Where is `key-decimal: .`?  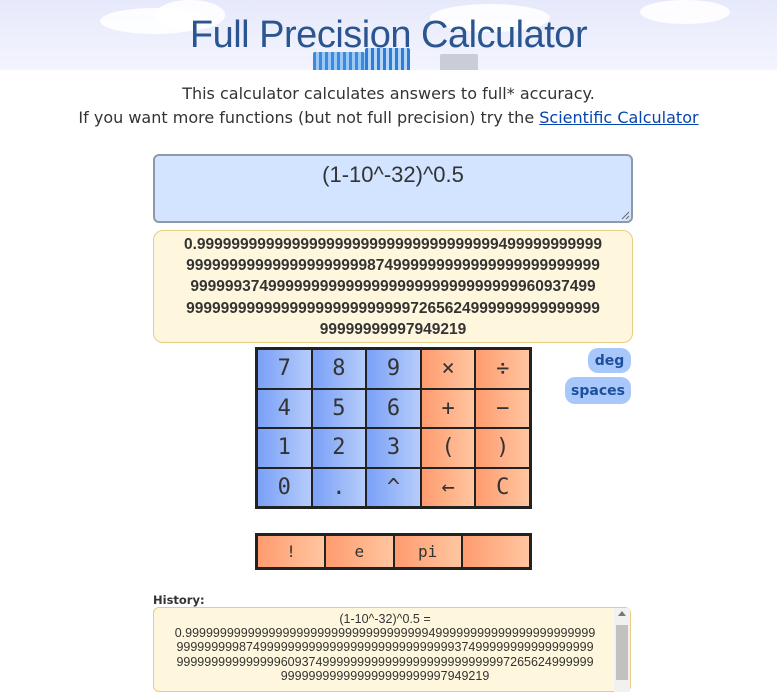 key-decimal: . is located at coordinates (339, 487).